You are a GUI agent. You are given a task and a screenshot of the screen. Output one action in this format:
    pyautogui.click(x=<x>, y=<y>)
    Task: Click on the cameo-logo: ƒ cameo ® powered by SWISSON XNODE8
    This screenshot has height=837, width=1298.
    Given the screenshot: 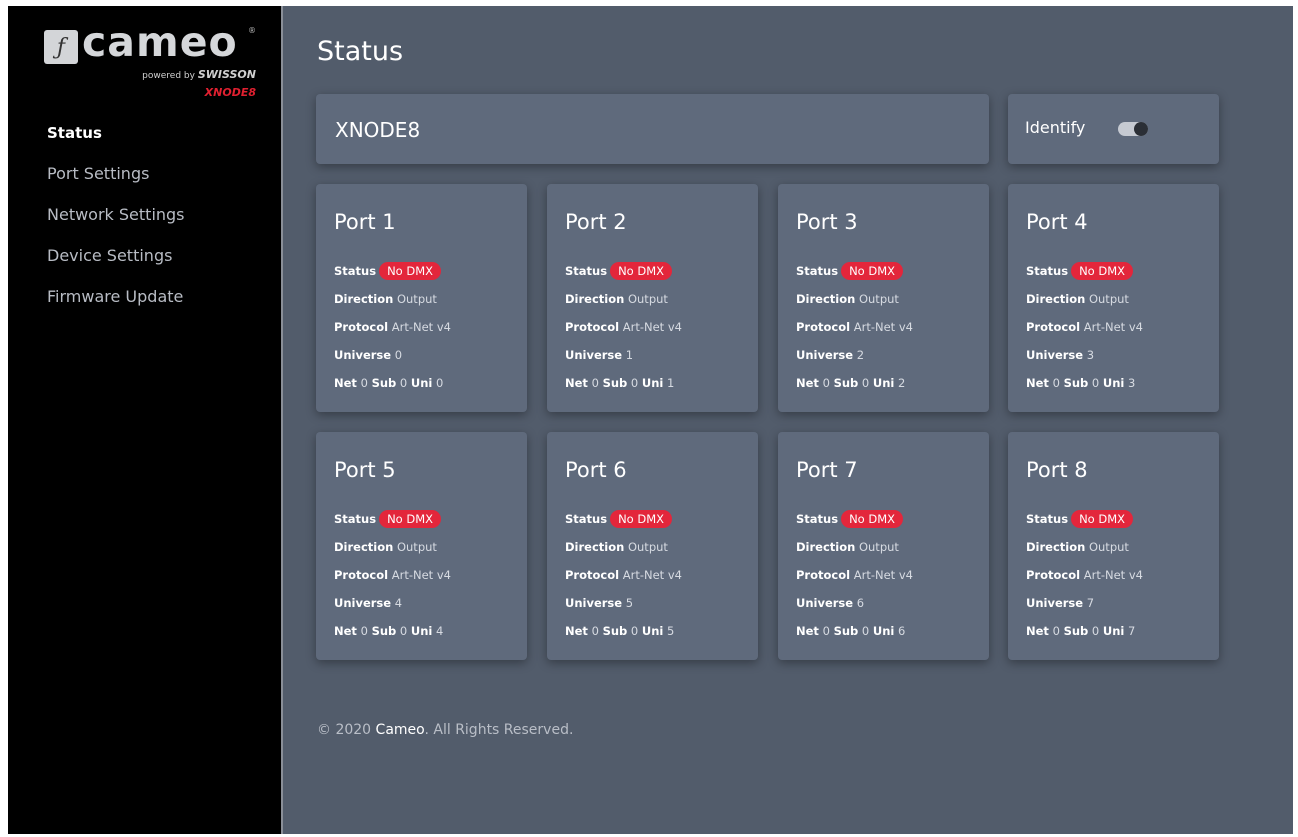 What is the action you would take?
    pyautogui.click(x=150, y=61)
    